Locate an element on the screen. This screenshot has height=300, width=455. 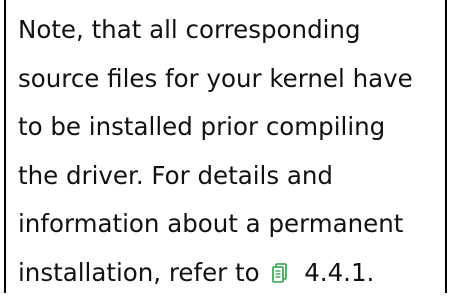
note-line: information about a permanent is located at coordinates (211, 223).